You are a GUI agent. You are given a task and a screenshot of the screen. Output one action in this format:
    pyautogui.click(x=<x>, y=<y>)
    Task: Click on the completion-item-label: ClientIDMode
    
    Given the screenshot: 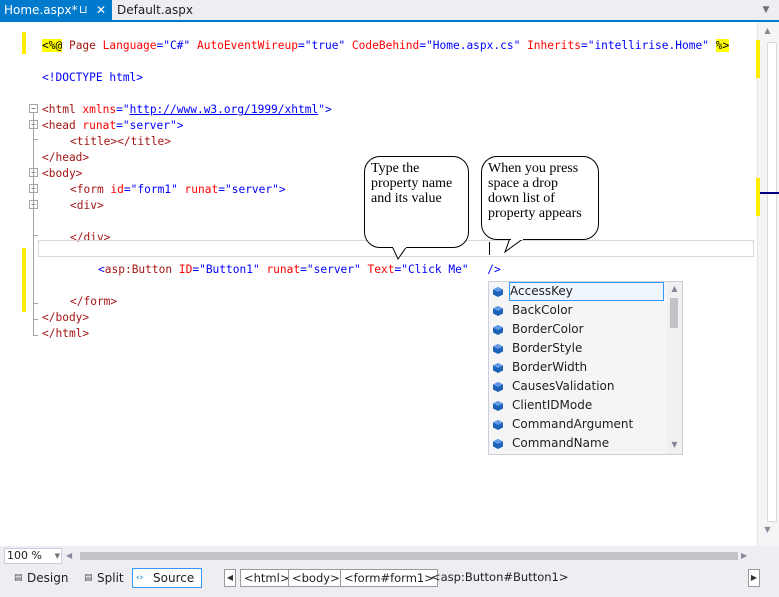 What is the action you would take?
    pyautogui.click(x=552, y=405)
    